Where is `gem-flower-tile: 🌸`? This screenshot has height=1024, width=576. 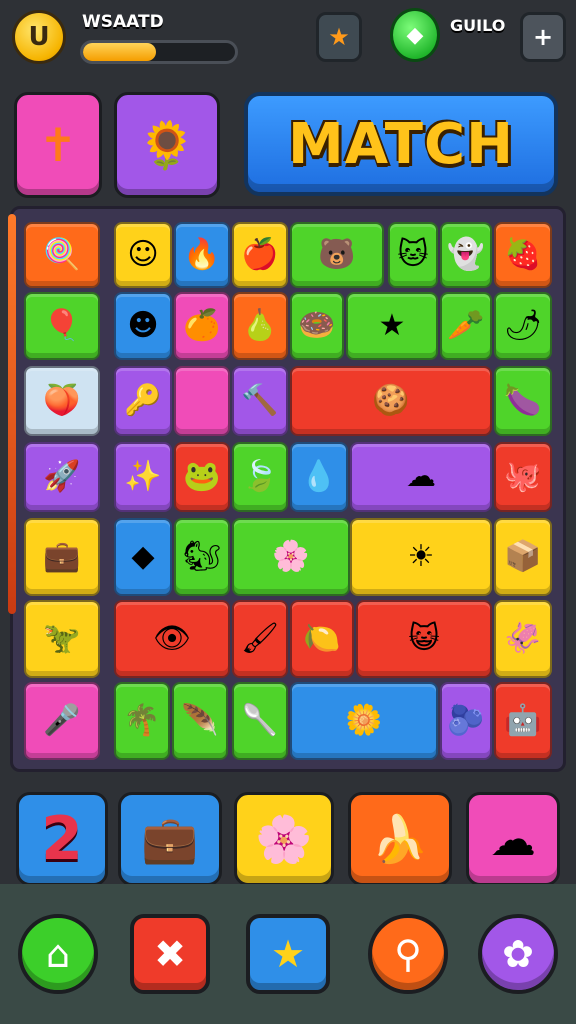 gem-flower-tile: 🌸 is located at coordinates (284, 839).